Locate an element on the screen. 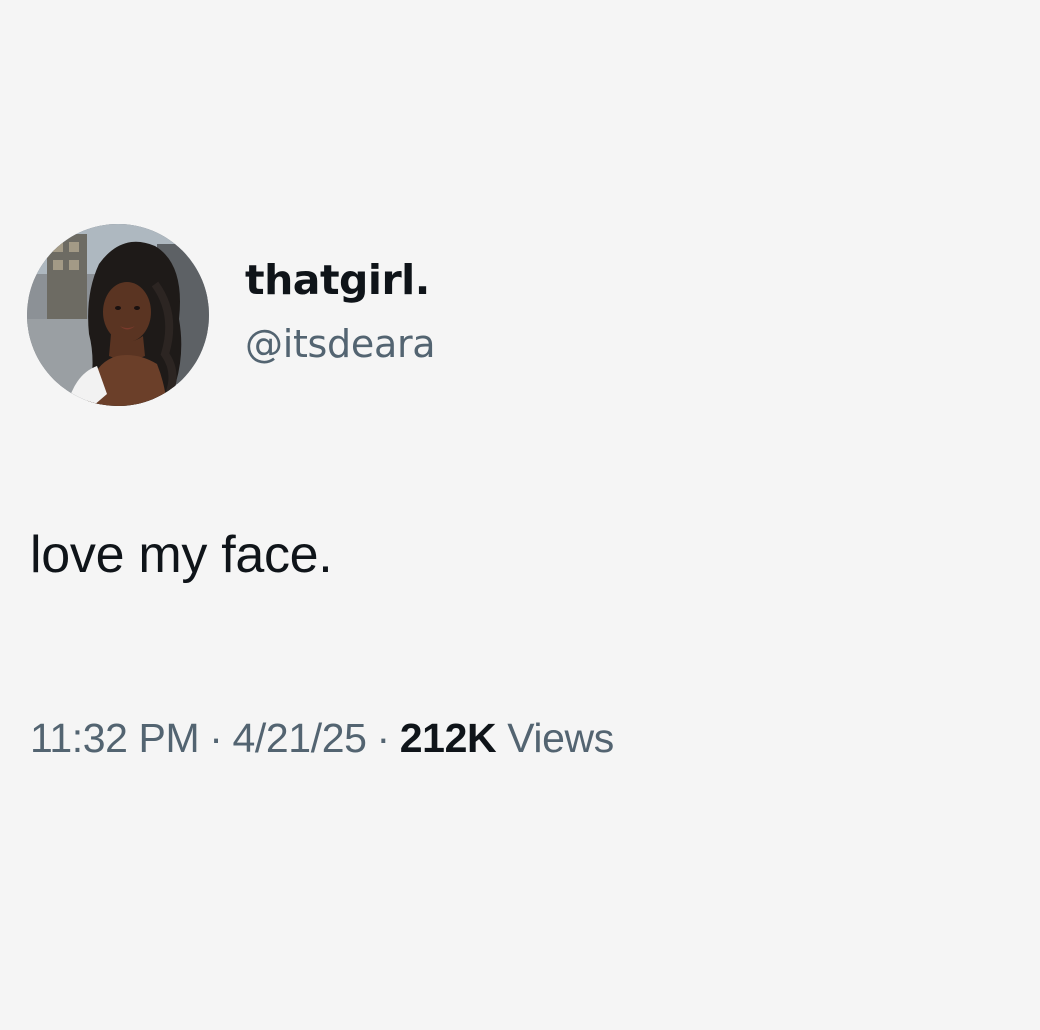 The image size is (1040, 1030). views-count: 212K is located at coordinates (448, 738).